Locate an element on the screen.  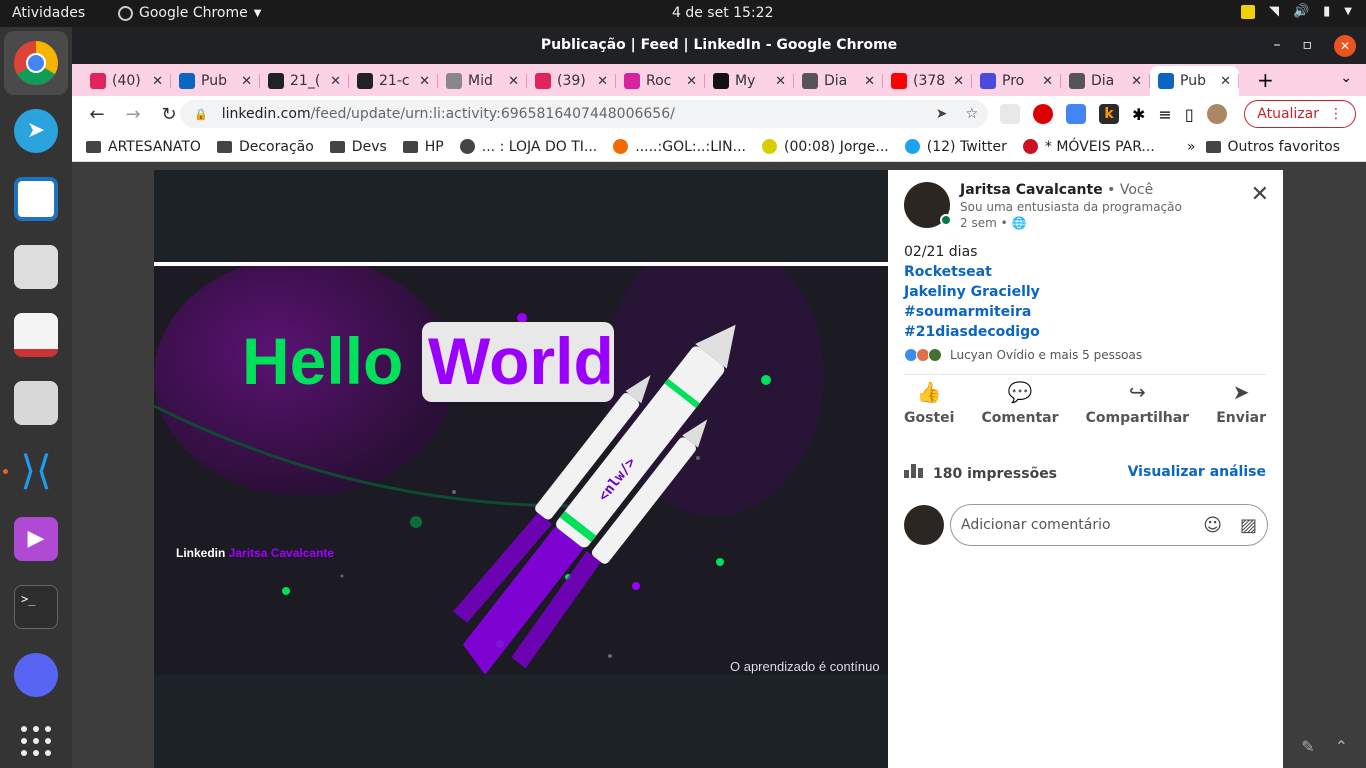
back-icon: ← is located at coordinates (97, 114).